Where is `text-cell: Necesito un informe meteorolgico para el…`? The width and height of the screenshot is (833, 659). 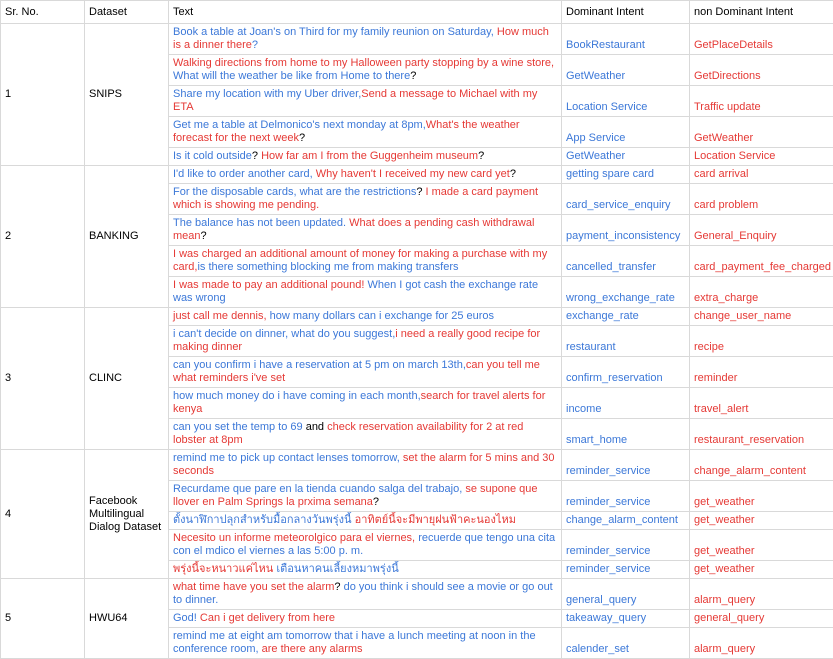 text-cell: Necesito un informe meteorolgico para el… is located at coordinates (365, 545).